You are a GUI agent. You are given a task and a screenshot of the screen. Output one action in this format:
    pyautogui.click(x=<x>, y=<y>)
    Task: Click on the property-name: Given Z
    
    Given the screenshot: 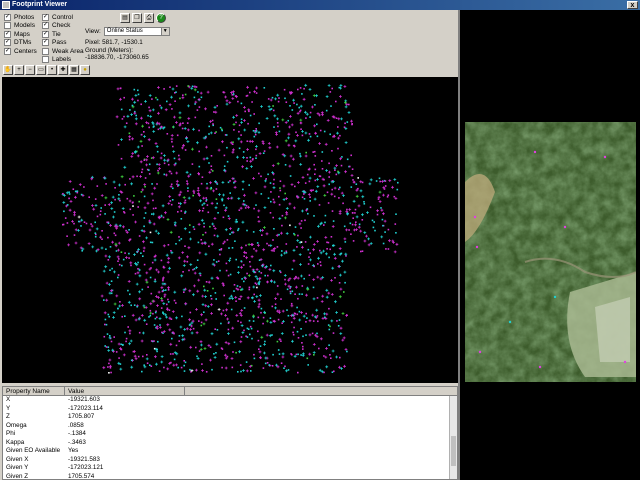 What is the action you would take?
    pyautogui.click(x=17, y=476)
    